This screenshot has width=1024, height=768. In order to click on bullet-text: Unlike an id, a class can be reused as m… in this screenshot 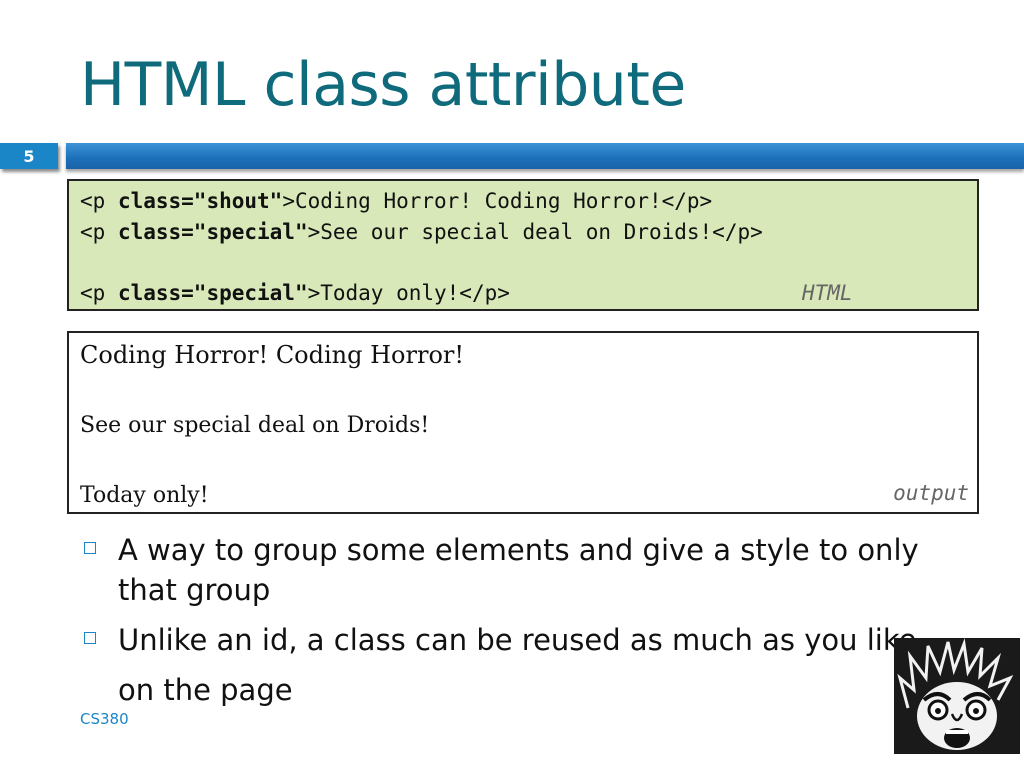, I will do `click(517, 640)`.